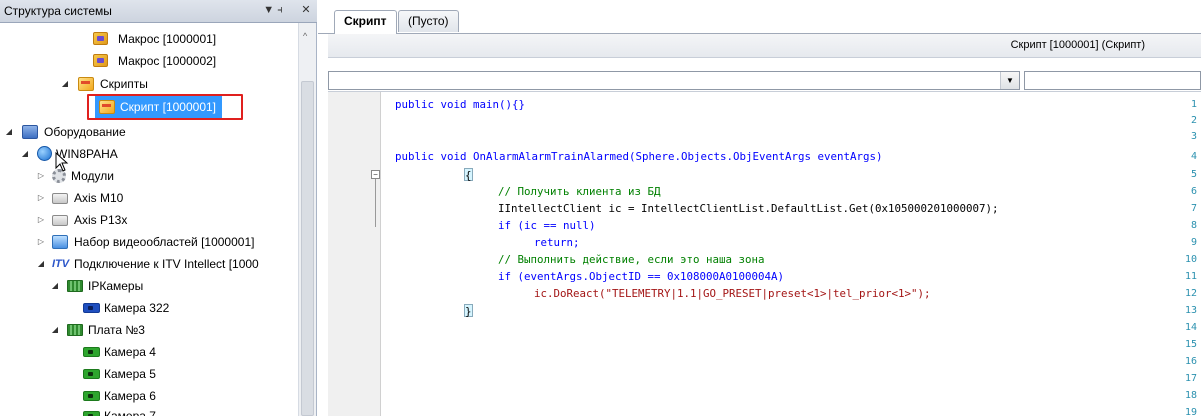 This screenshot has height=416, width=1201. I want to click on tree-item-macro-1: Макрос [1000001], so click(193, 39).